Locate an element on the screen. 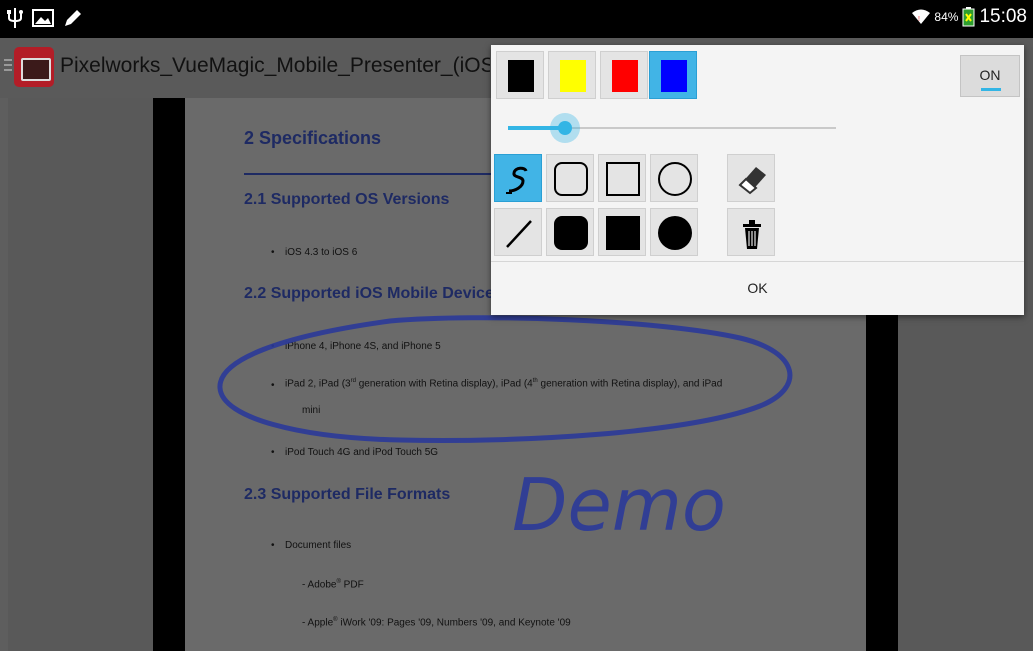 The image size is (1033, 651). image-icon is located at coordinates (43, 18).